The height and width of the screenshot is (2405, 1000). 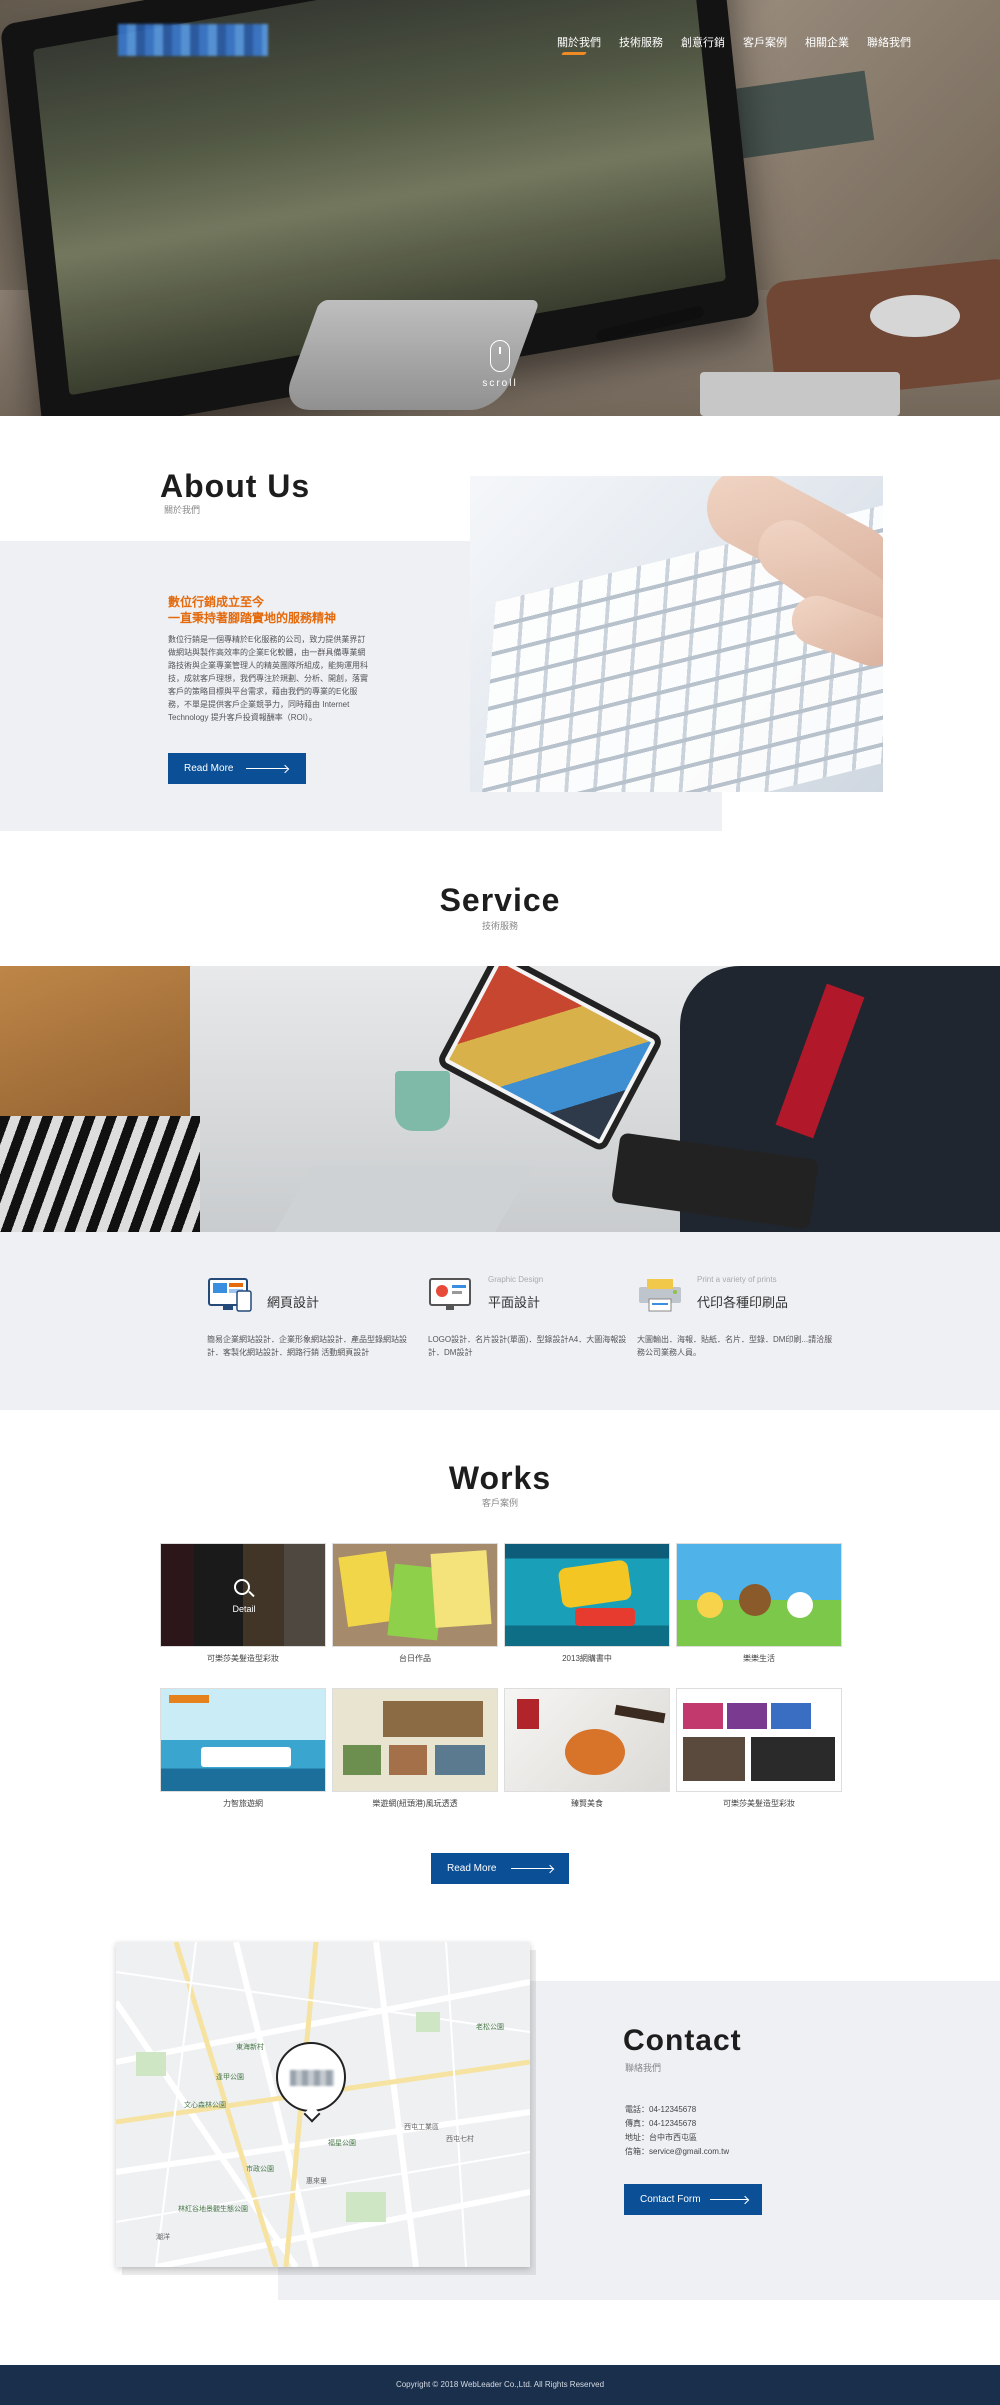 What do you see at coordinates (490, 2027) in the screenshot?
I see `map-label: 老松公園` at bounding box center [490, 2027].